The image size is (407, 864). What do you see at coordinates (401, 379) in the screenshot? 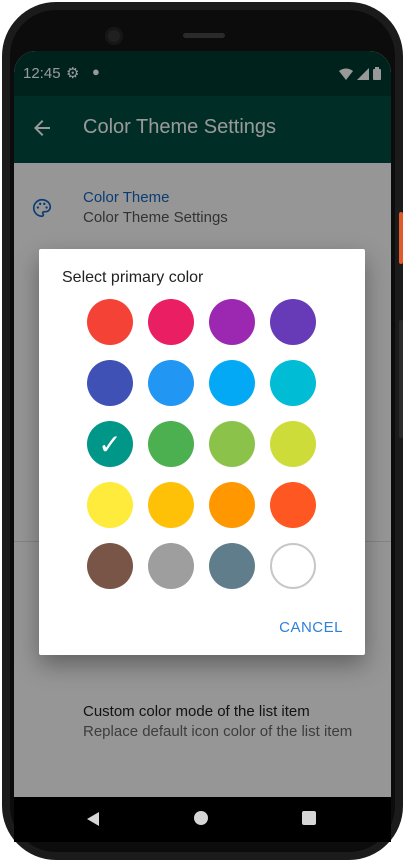
I see `volume-button` at bounding box center [401, 379].